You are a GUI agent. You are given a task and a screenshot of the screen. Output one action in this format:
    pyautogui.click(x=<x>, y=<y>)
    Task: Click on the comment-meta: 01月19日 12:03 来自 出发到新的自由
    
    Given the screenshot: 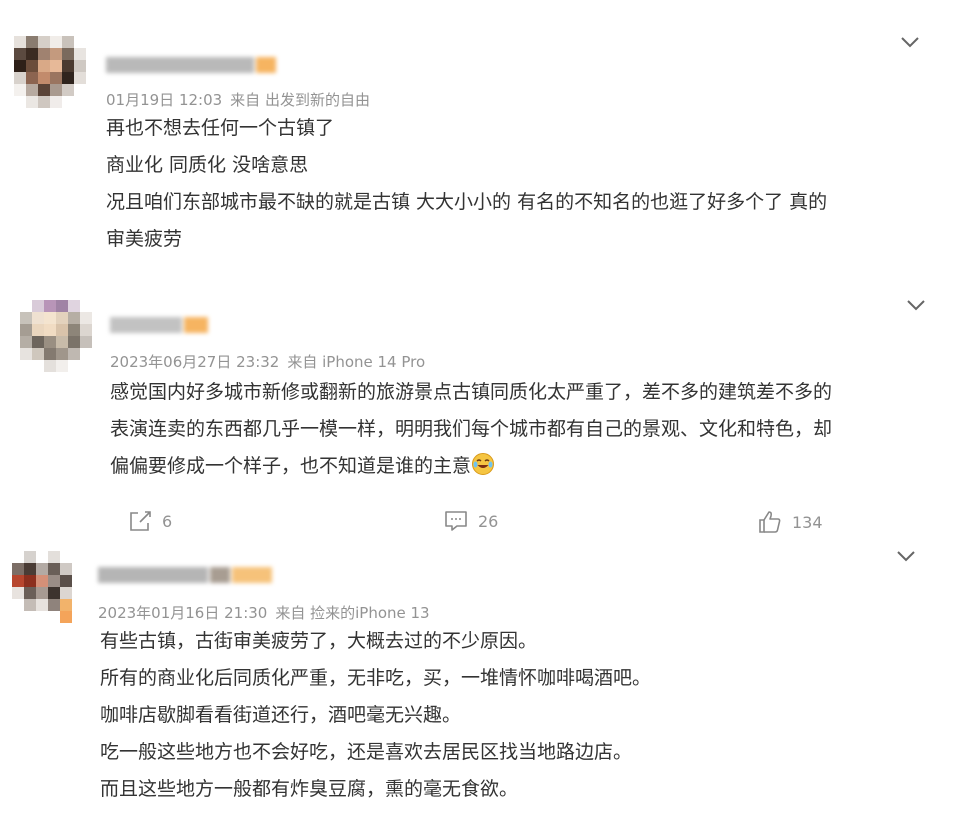 What is the action you would take?
    pyautogui.click(x=242, y=99)
    